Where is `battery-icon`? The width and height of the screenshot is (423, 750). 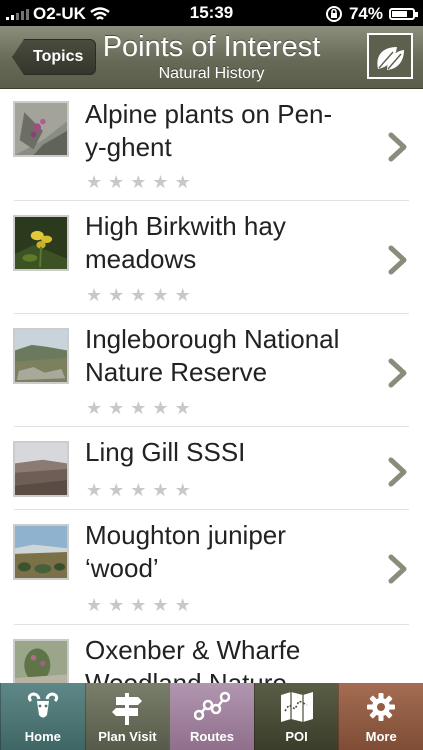 battery-icon is located at coordinates (403, 14).